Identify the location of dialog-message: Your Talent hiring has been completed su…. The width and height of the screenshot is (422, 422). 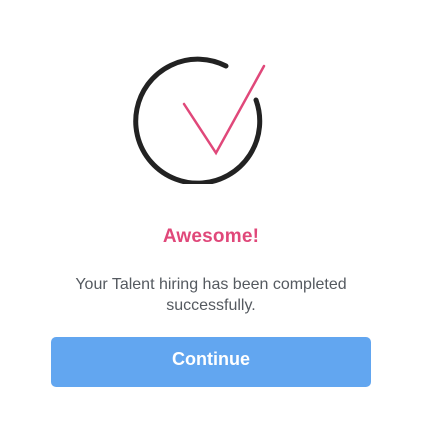
(211, 295).